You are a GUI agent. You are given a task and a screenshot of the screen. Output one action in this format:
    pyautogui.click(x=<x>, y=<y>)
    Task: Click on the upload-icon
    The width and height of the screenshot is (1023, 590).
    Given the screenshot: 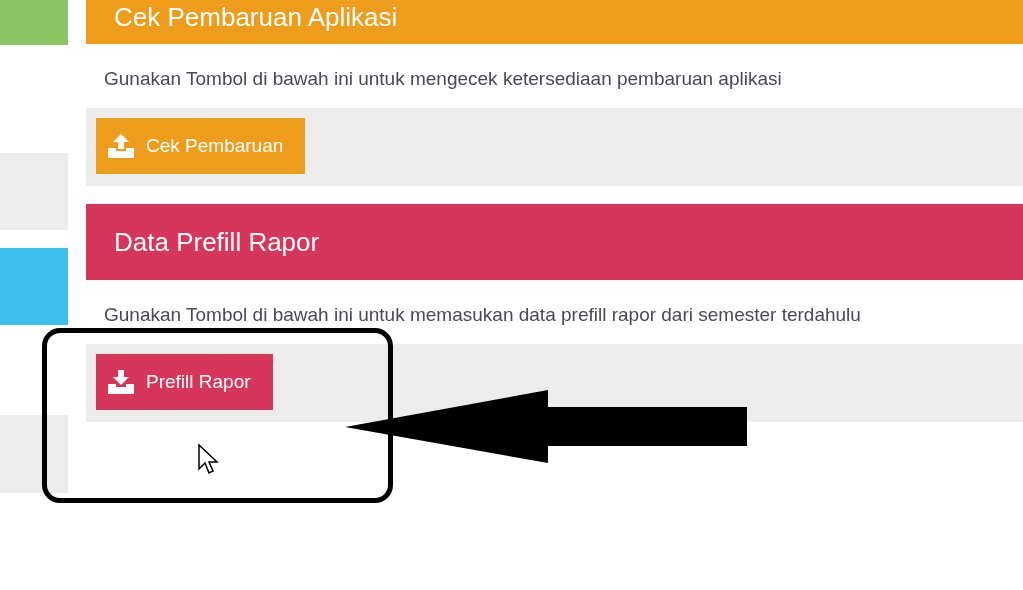 What is the action you would take?
    pyautogui.click(x=121, y=146)
    